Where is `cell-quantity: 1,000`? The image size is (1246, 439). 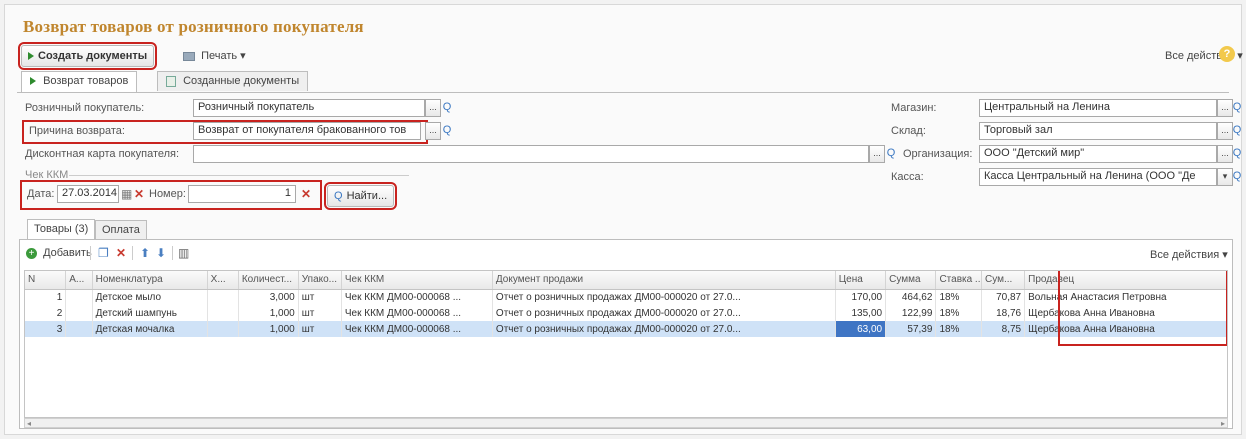 cell-quantity: 1,000 is located at coordinates (268, 329).